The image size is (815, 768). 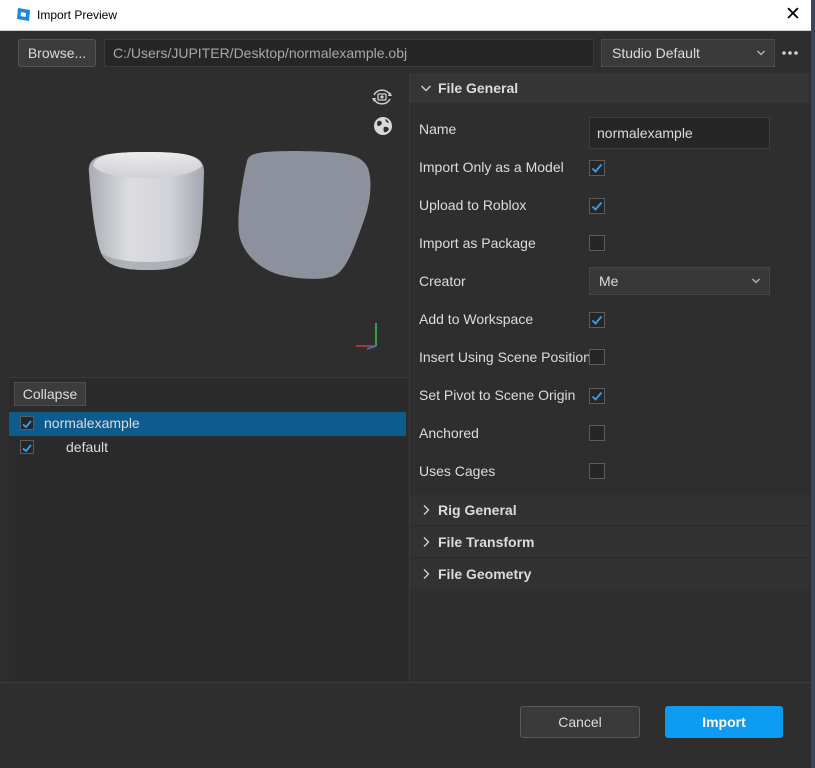 What do you see at coordinates (457, 471) in the screenshot?
I see `uses-cages-label: Uses Cages` at bounding box center [457, 471].